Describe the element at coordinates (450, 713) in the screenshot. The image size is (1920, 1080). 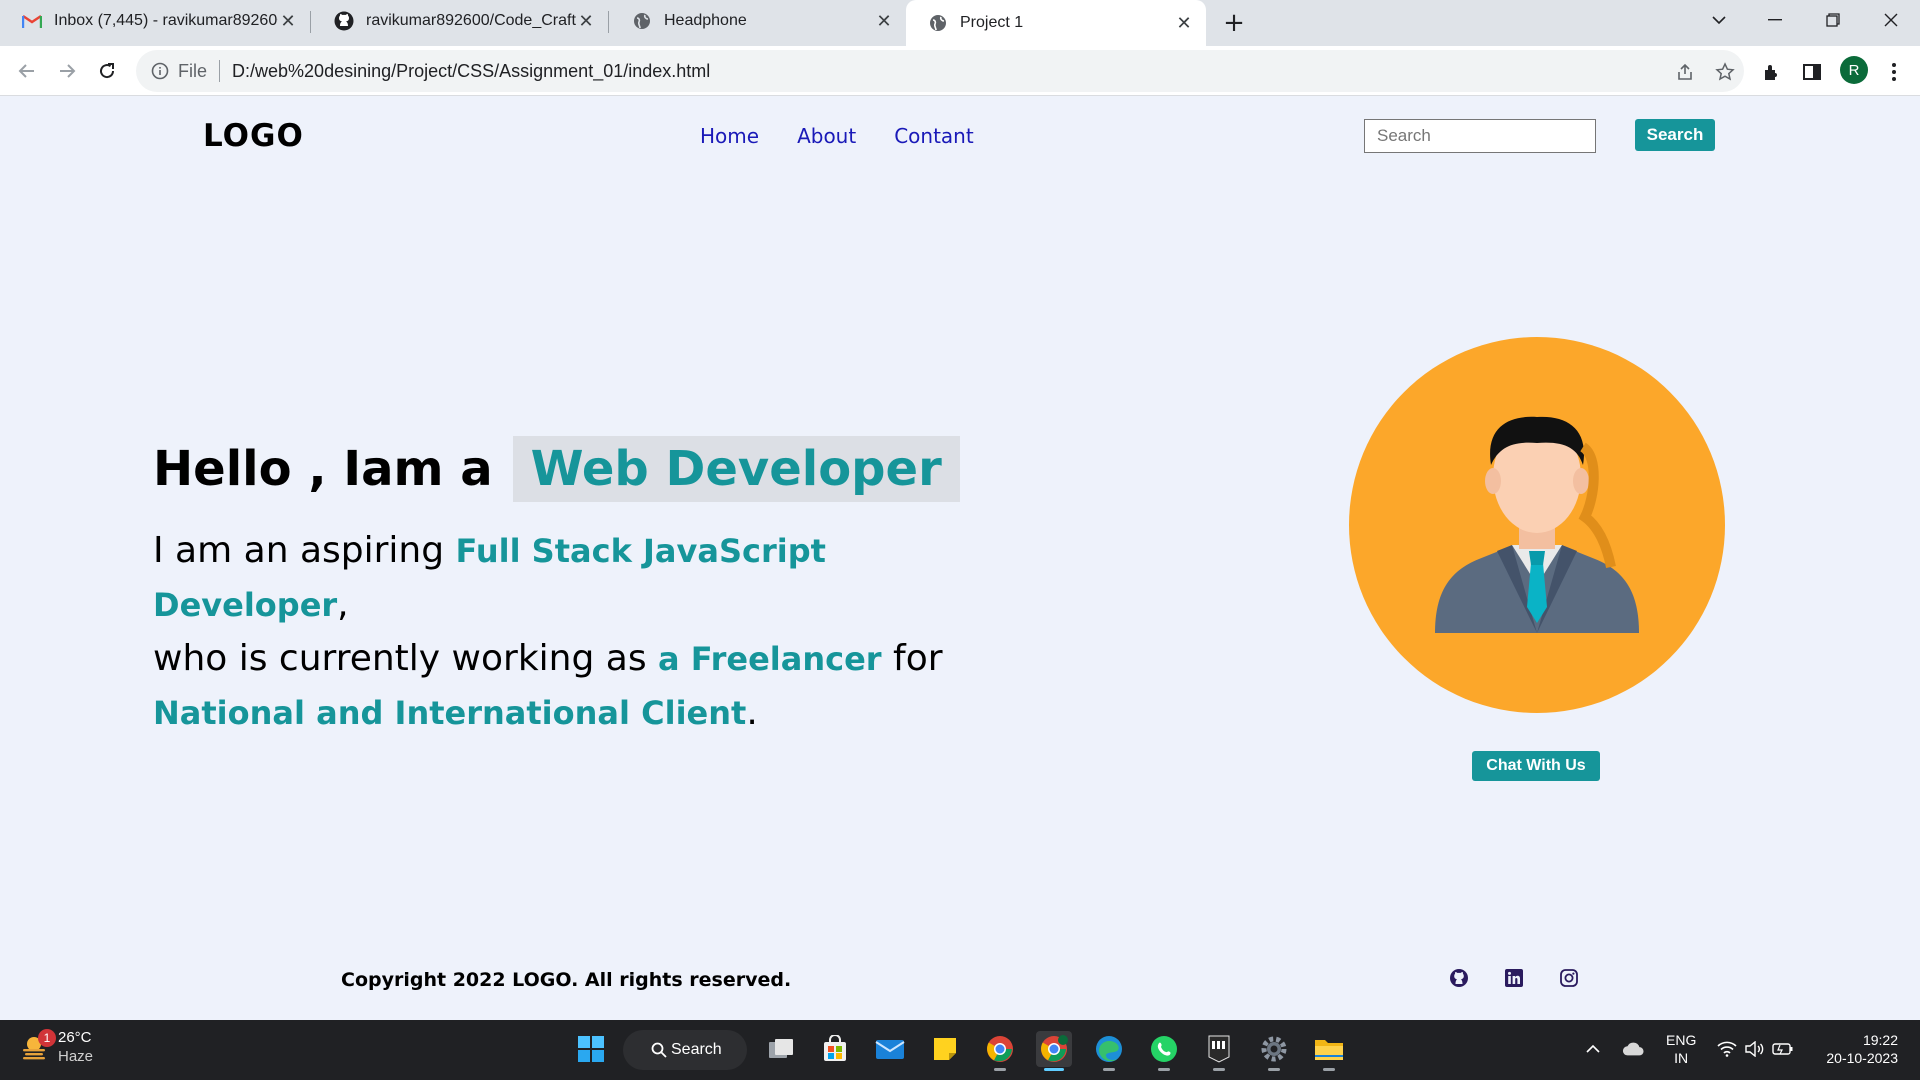
I see `hero-highlight: National and International Client` at that location.